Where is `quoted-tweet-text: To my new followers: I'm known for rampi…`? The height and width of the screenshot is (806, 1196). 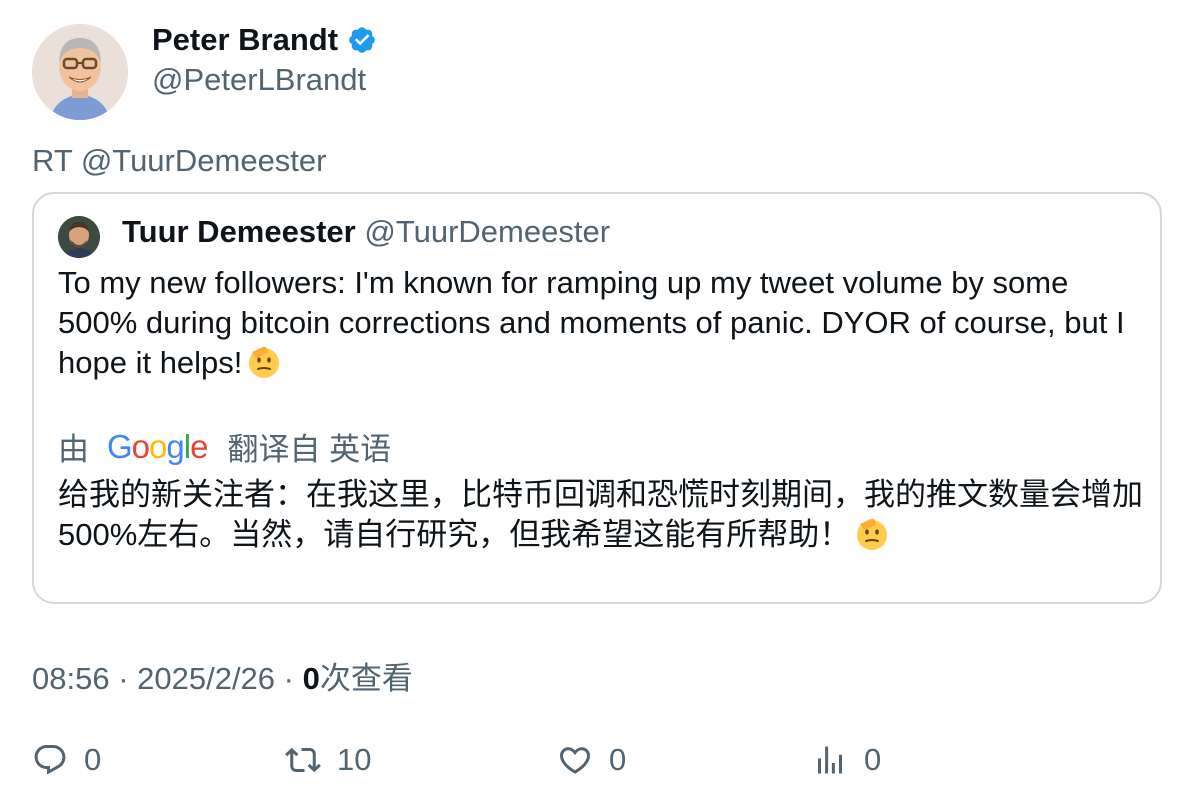 quoted-tweet-text: To my new followers: I'm known for rampi… is located at coordinates (600, 323).